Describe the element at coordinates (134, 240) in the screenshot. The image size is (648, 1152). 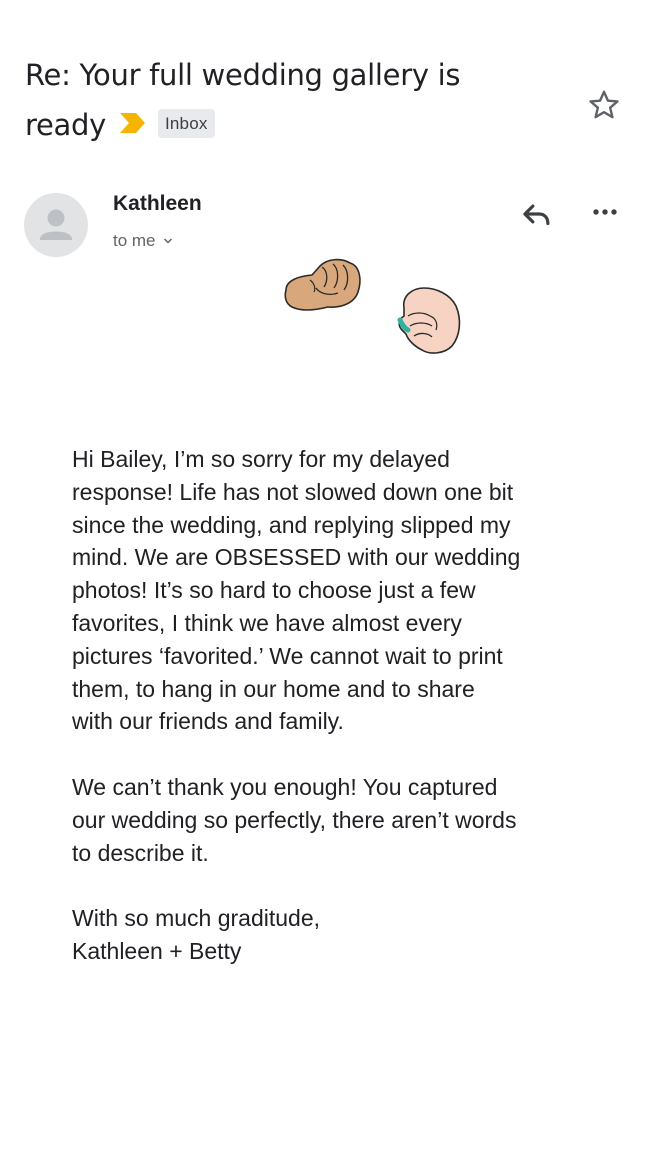
I see `recipient-text: to me` at that location.